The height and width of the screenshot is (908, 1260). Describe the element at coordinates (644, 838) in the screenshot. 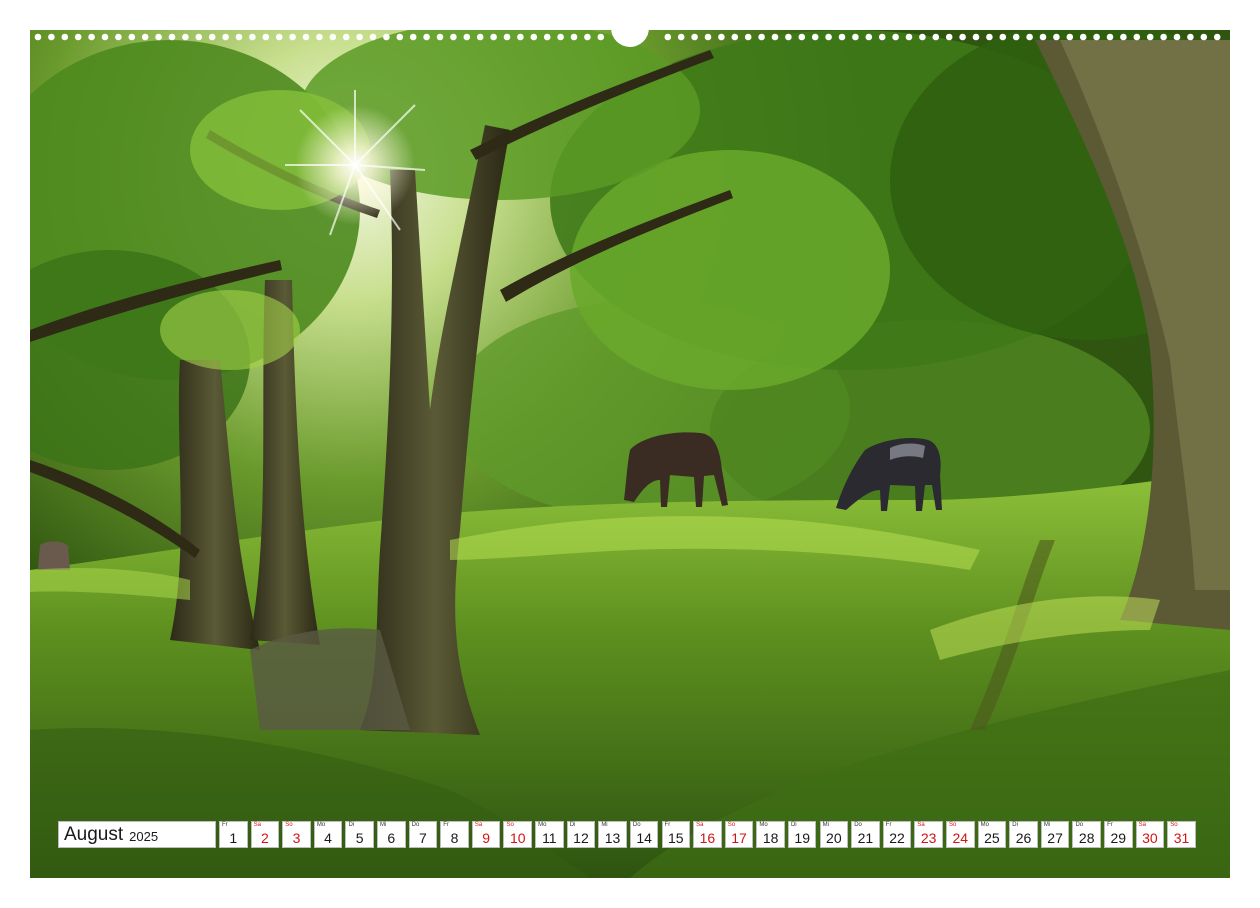

I see `day-number: 14` at that location.